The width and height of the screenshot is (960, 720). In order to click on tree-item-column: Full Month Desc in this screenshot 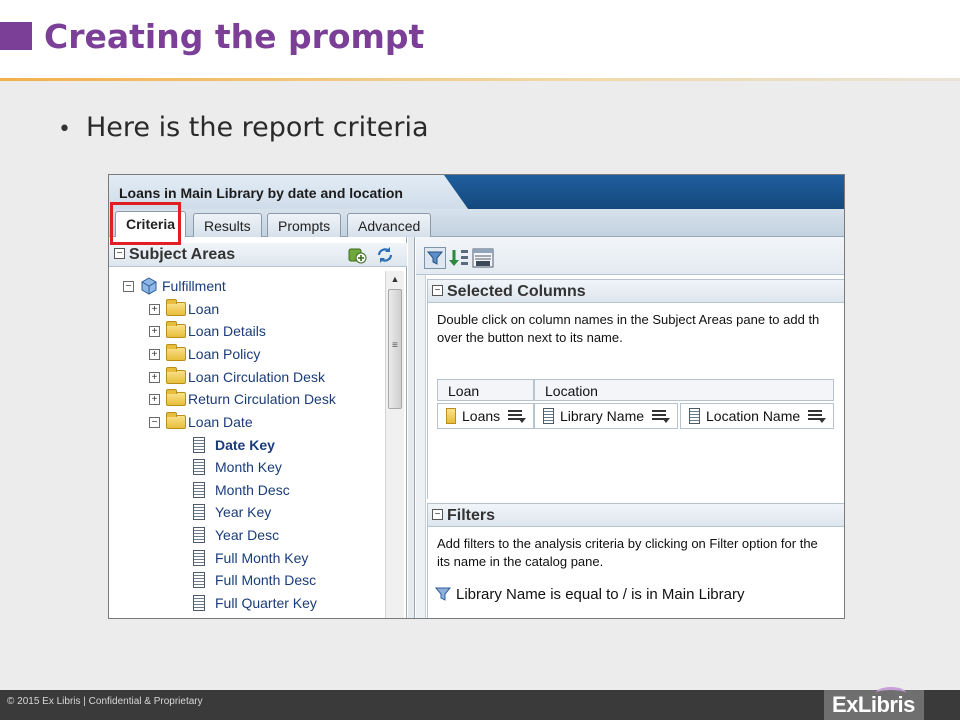, I will do `click(254, 580)`.